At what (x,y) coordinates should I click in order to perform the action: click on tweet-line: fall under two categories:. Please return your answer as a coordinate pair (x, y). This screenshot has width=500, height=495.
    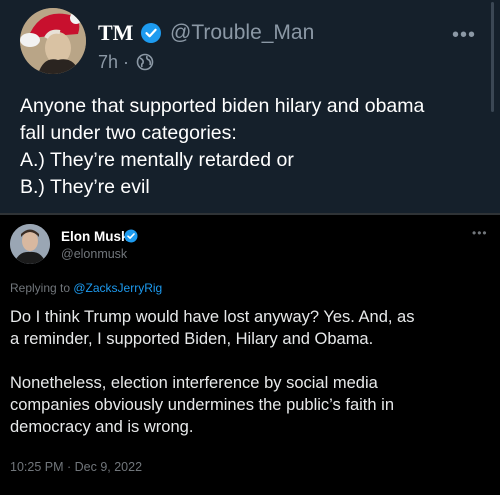
    Looking at the image, I should click on (128, 133).